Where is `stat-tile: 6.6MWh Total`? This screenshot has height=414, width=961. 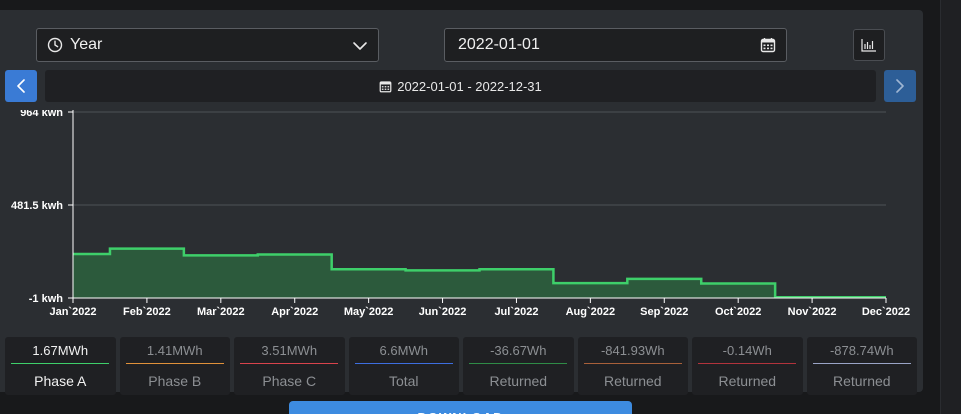 stat-tile: 6.6MWh Total is located at coordinates (403, 366).